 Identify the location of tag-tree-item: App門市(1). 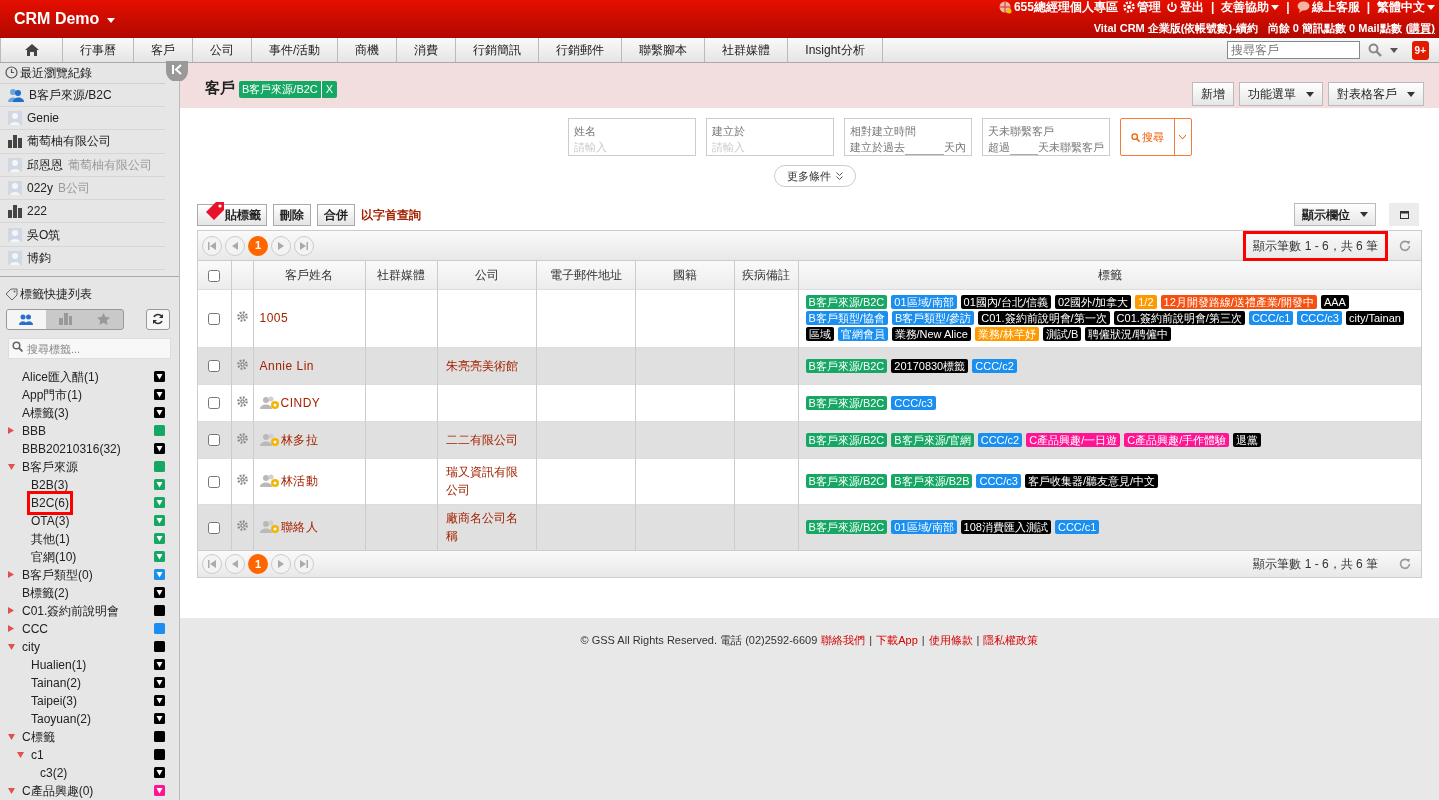
(52, 394).